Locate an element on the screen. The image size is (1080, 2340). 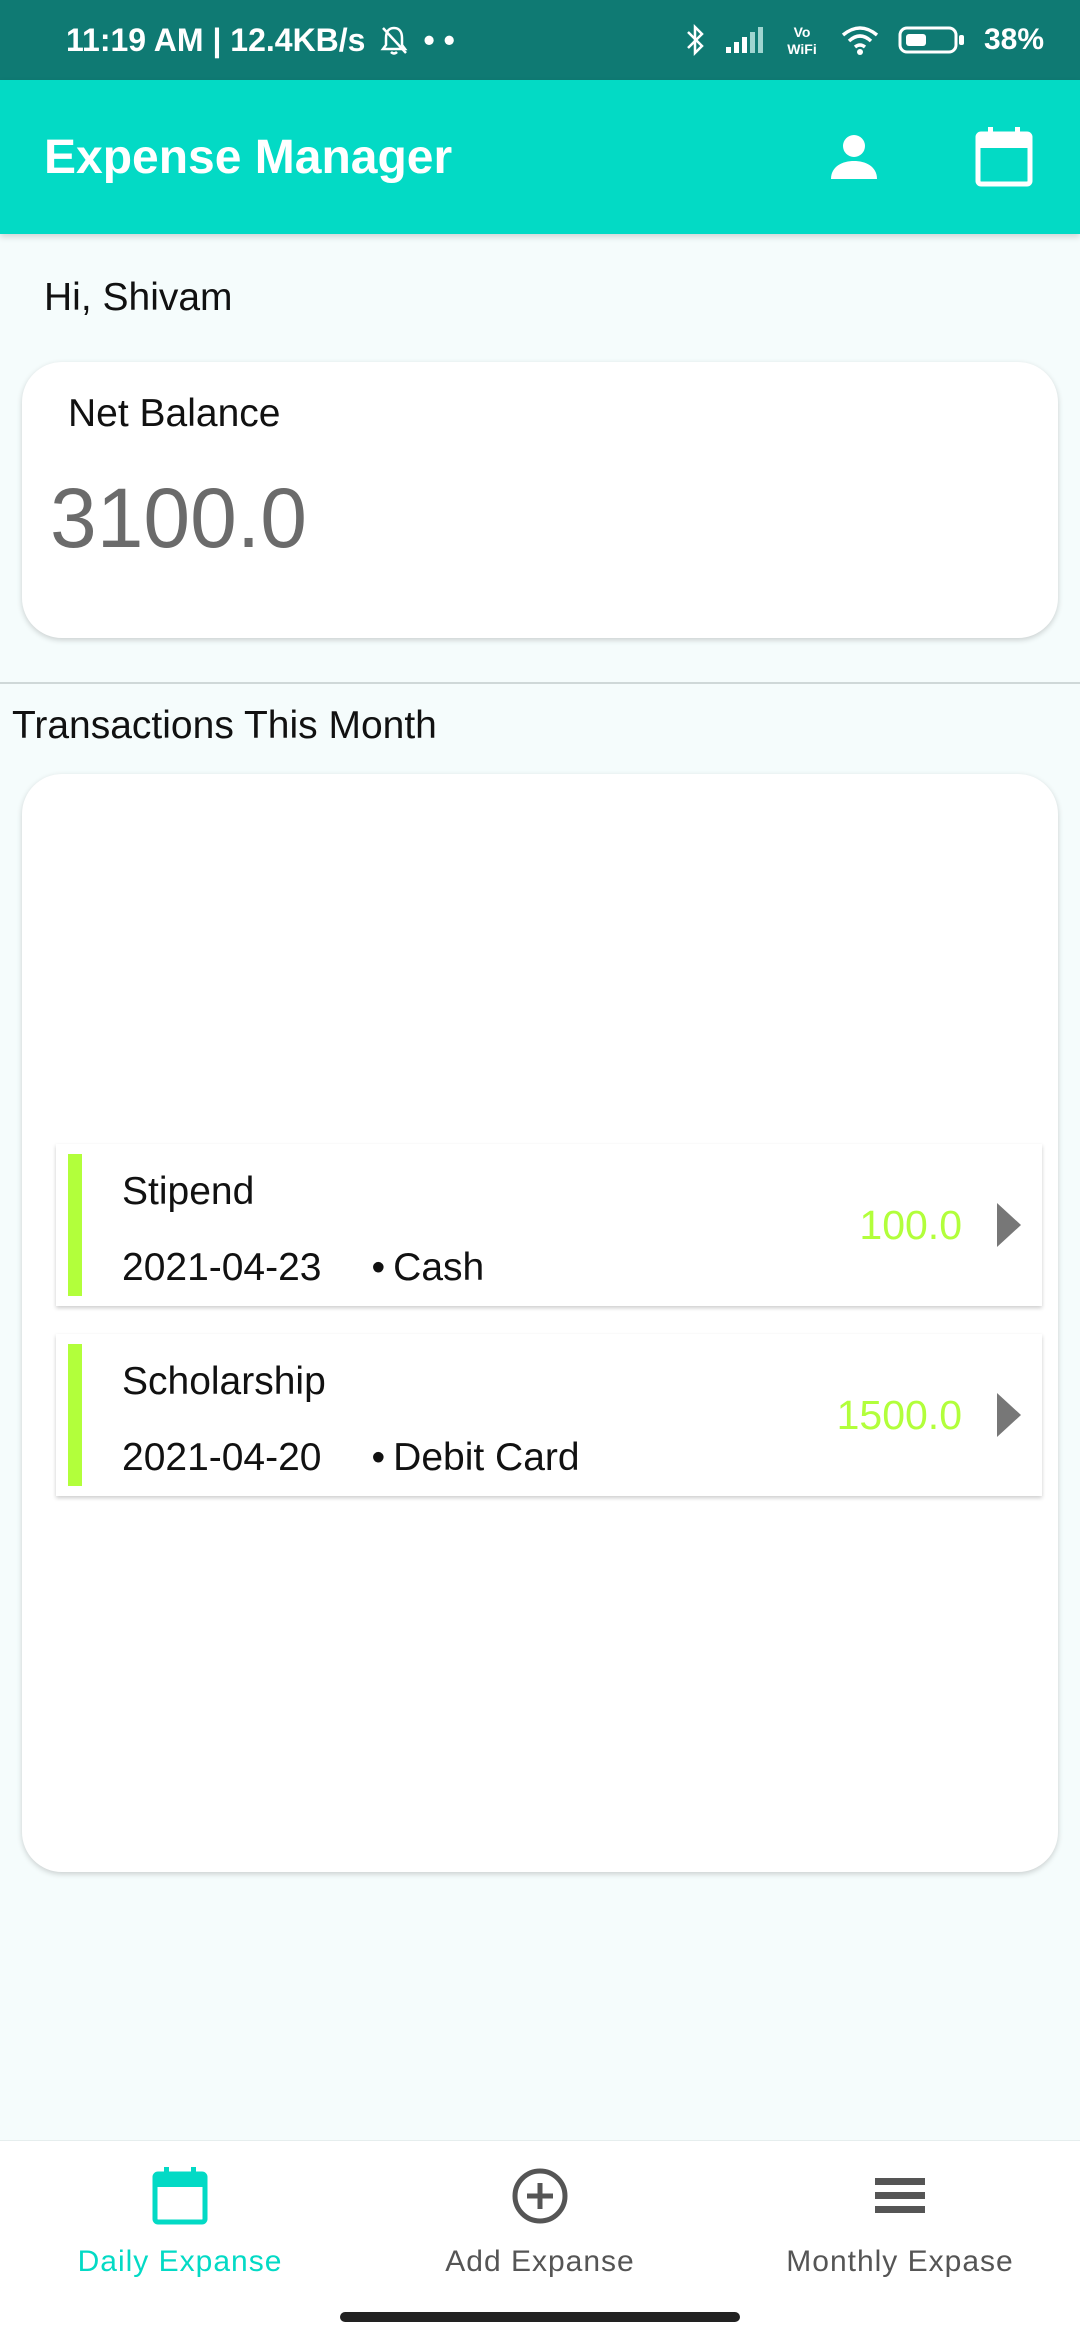
bottom-nav: Daily Expanse Add Expanse Monthly Expase is located at coordinates (540, 2240).